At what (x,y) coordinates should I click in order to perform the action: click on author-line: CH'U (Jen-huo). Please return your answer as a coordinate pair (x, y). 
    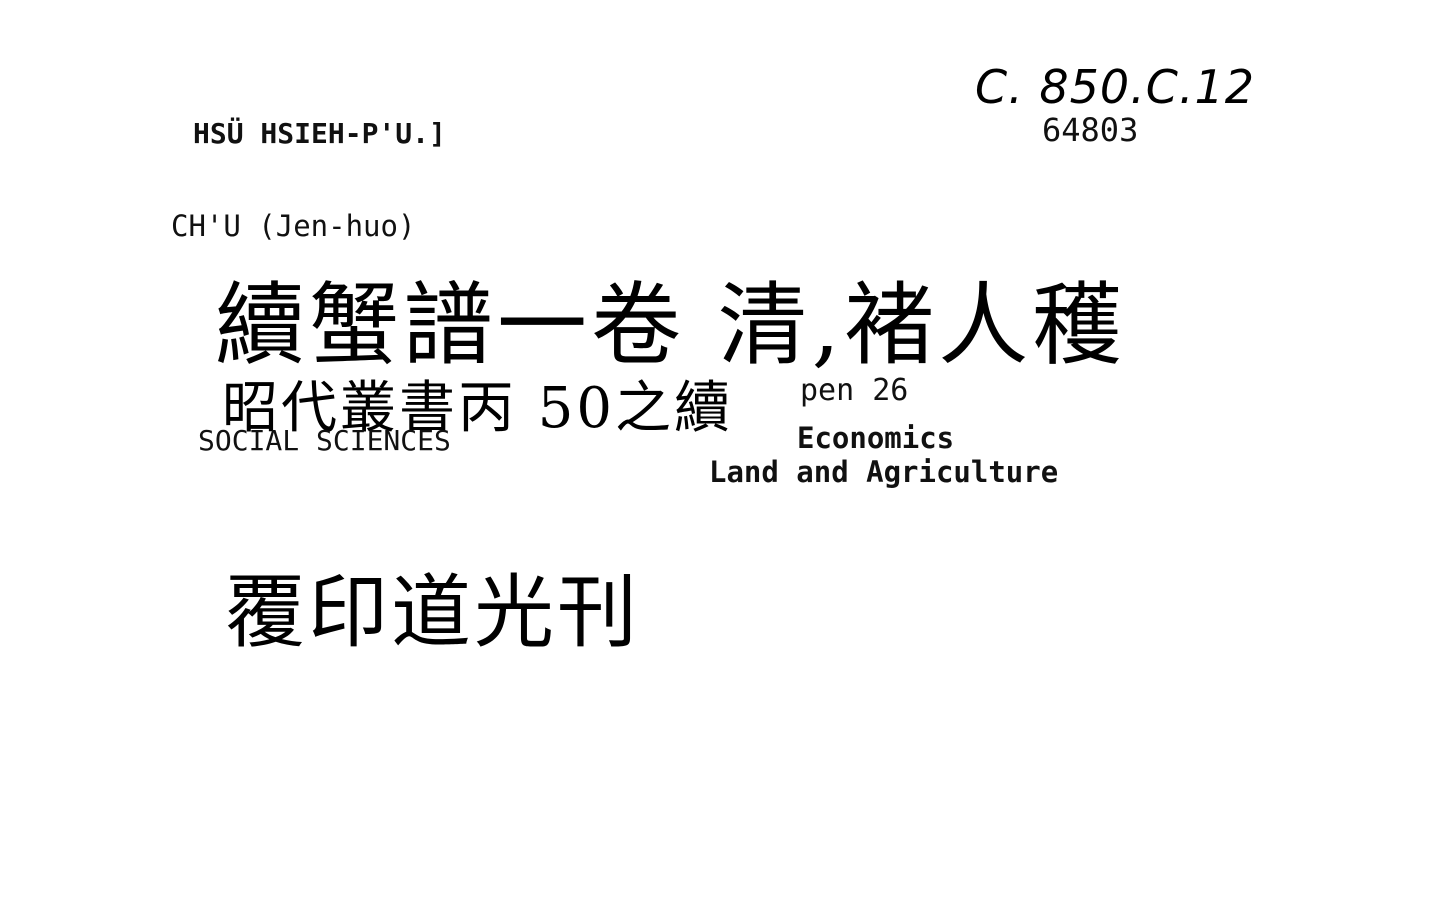
    Looking at the image, I should click on (293, 226).